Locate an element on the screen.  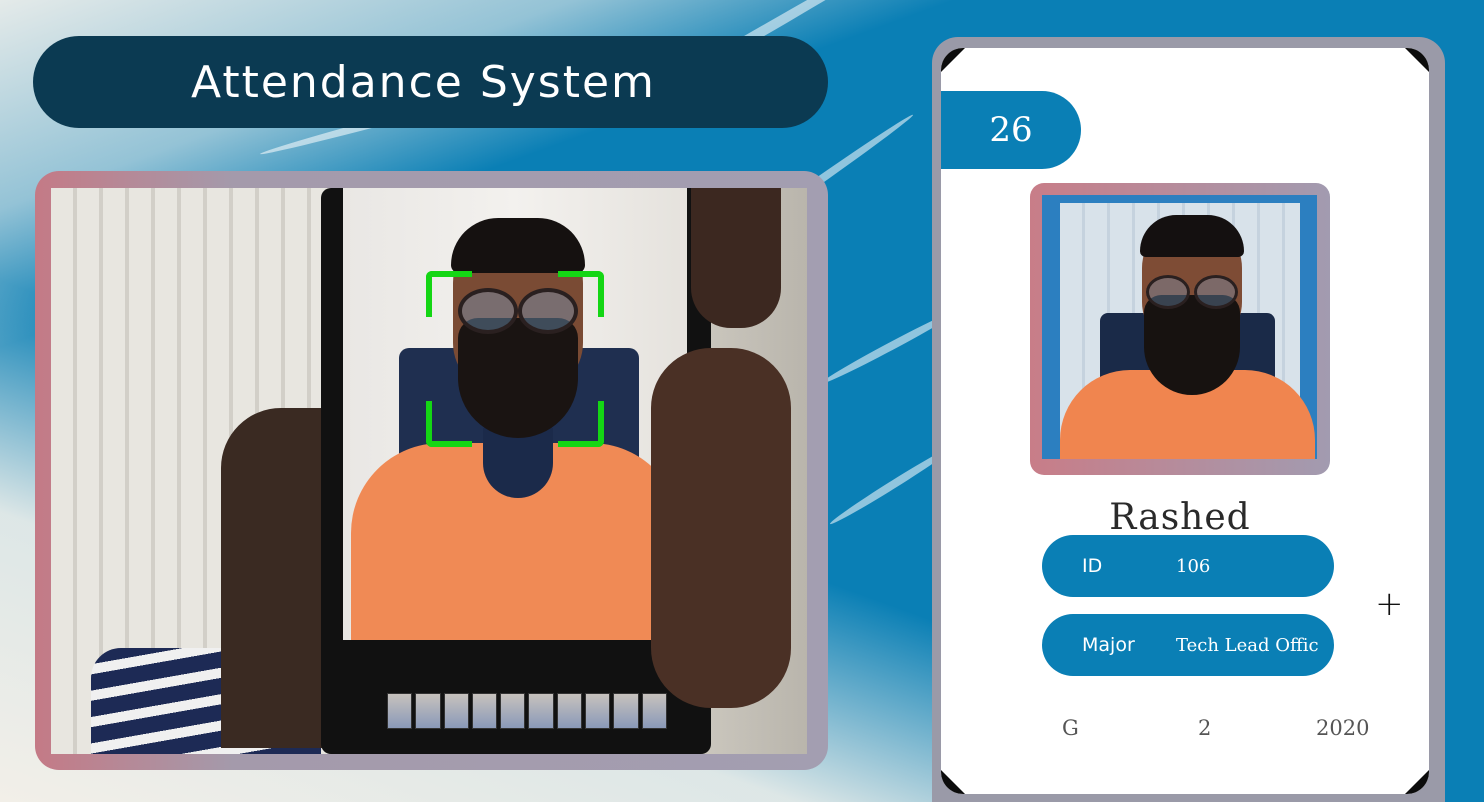
student-photo is located at coordinates (1179, 327).